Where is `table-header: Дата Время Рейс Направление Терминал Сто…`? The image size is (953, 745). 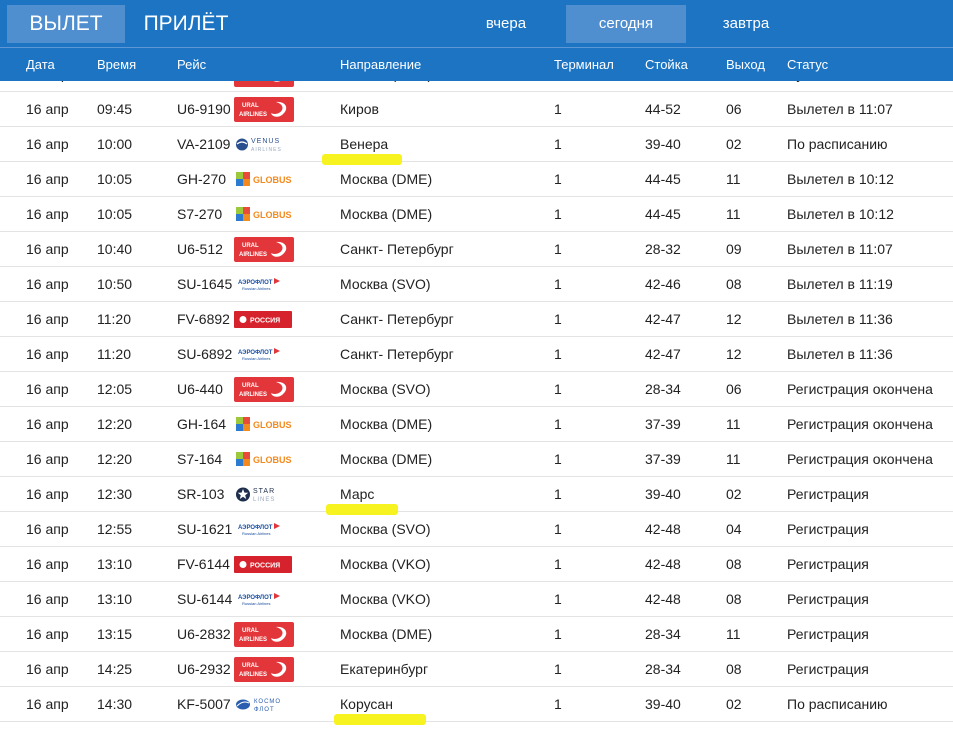 table-header: Дата Время Рейс Направление Терминал Сто… is located at coordinates (476, 64).